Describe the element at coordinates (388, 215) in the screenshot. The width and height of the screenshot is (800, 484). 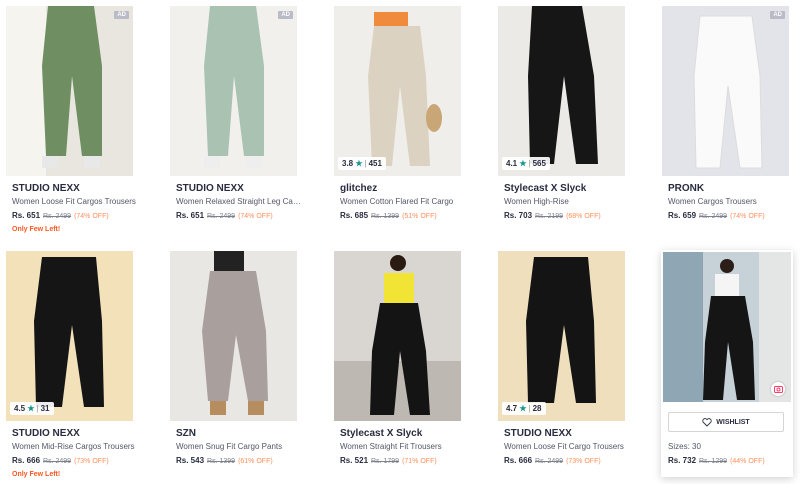
I see `product-price: Rs. 685 Rs. 1399 (51% OFF)` at that location.